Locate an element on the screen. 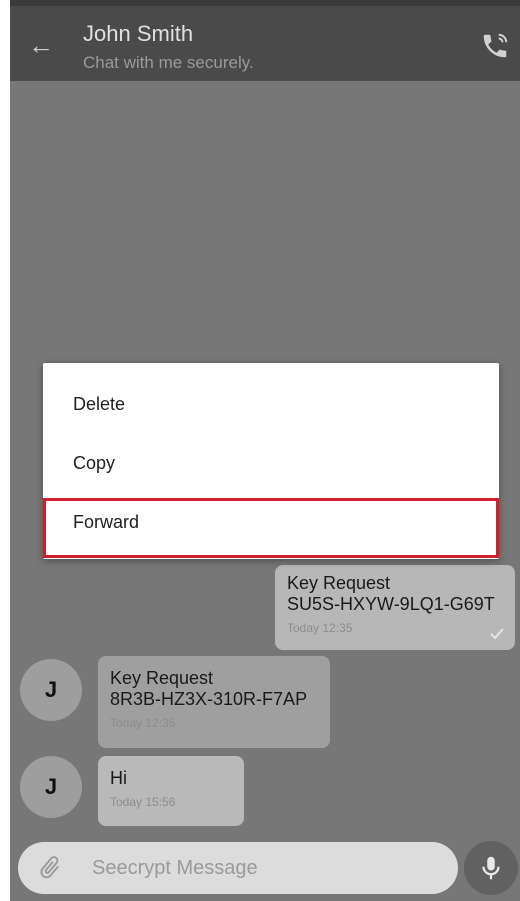 This screenshot has width=520, height=901. message-code: 8R3B-HZ3X-310R-F7AP is located at coordinates (209, 699).